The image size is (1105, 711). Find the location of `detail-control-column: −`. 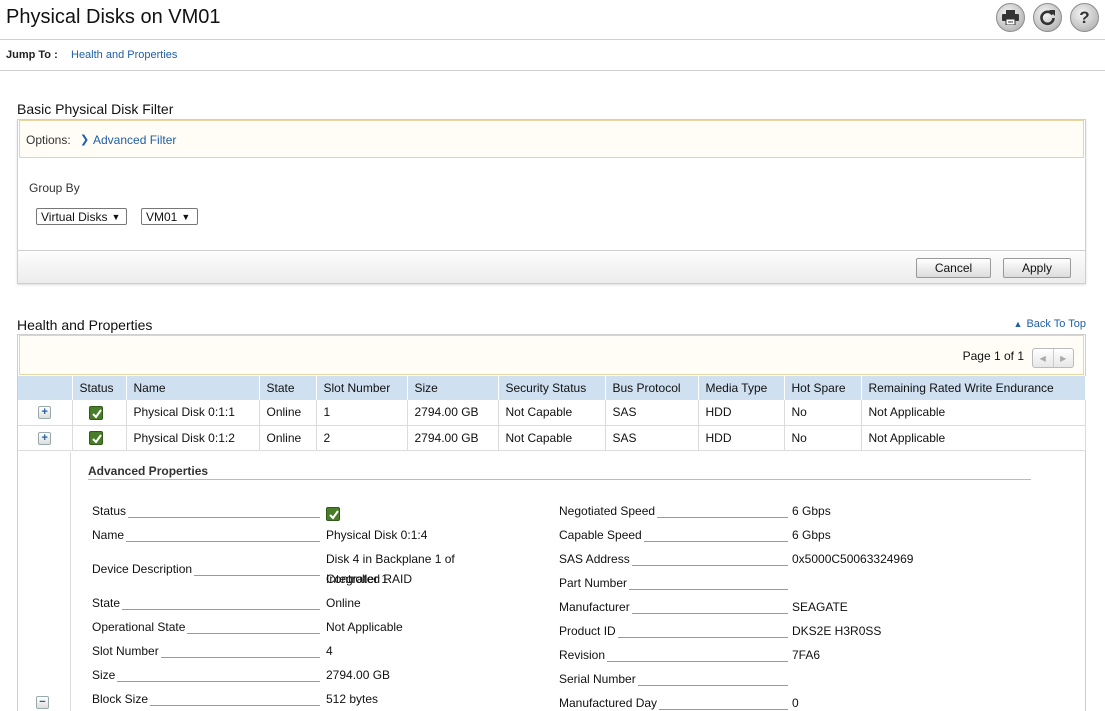

detail-control-column: − is located at coordinates (44, 581).